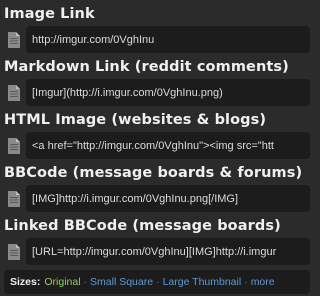  Describe the element at coordinates (146, 67) in the screenshot. I see `section-title: Markdown Link (reddit comments)` at that location.